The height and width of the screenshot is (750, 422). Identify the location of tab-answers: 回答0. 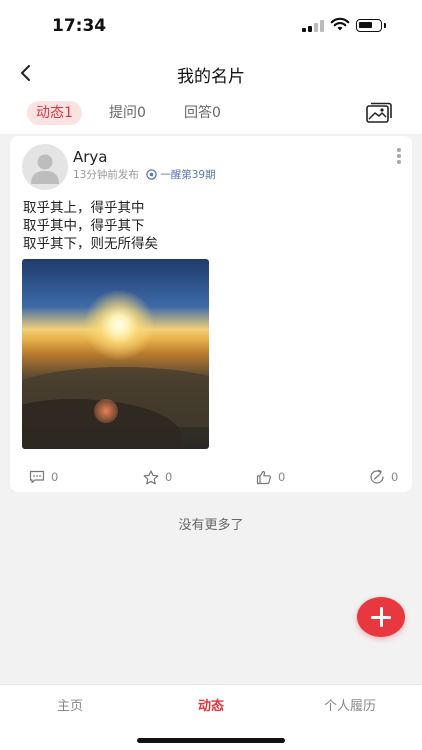
(202, 113).